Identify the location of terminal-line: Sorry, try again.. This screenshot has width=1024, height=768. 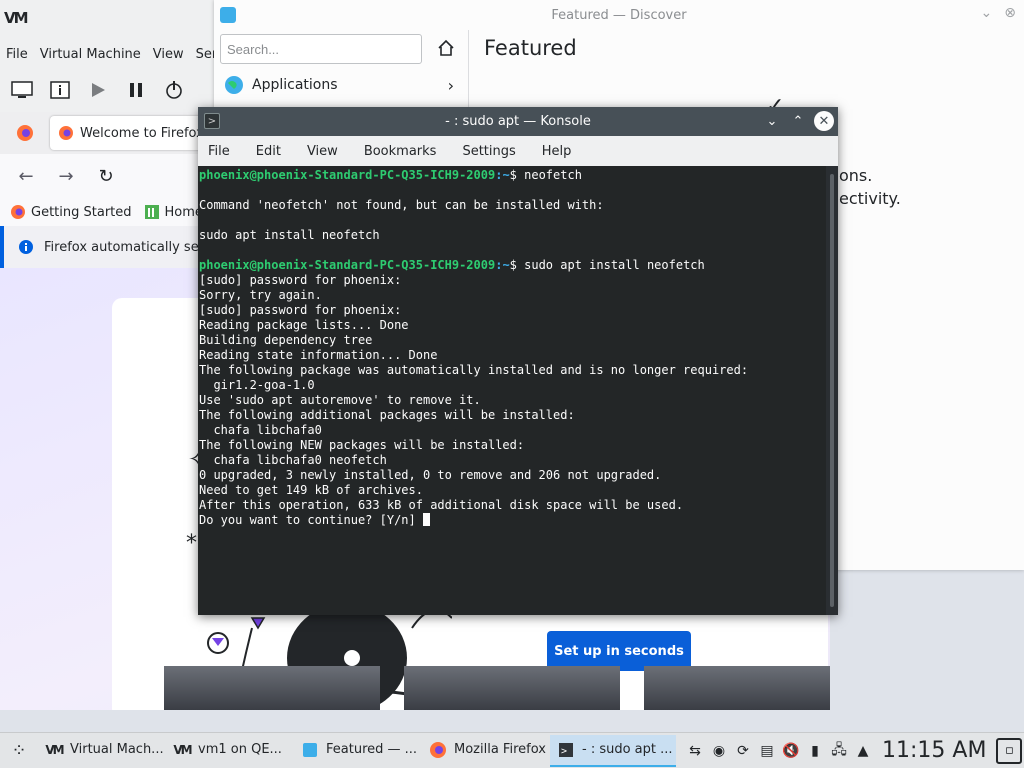
(512, 295).